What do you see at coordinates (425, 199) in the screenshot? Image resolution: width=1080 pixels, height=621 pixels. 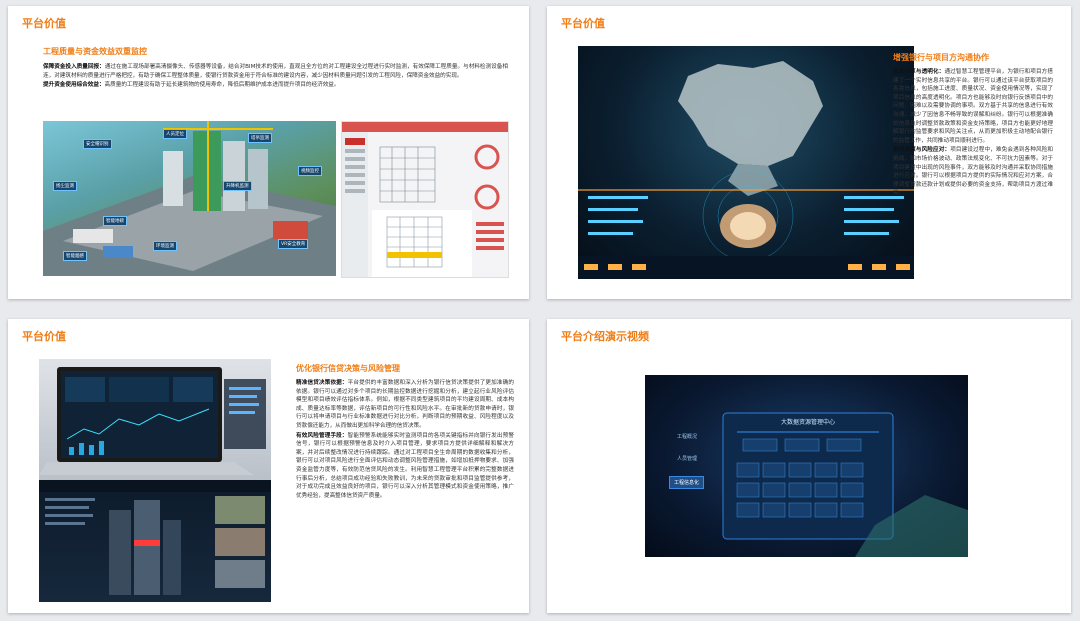 I see `bim-model-screenshot` at bounding box center [425, 199].